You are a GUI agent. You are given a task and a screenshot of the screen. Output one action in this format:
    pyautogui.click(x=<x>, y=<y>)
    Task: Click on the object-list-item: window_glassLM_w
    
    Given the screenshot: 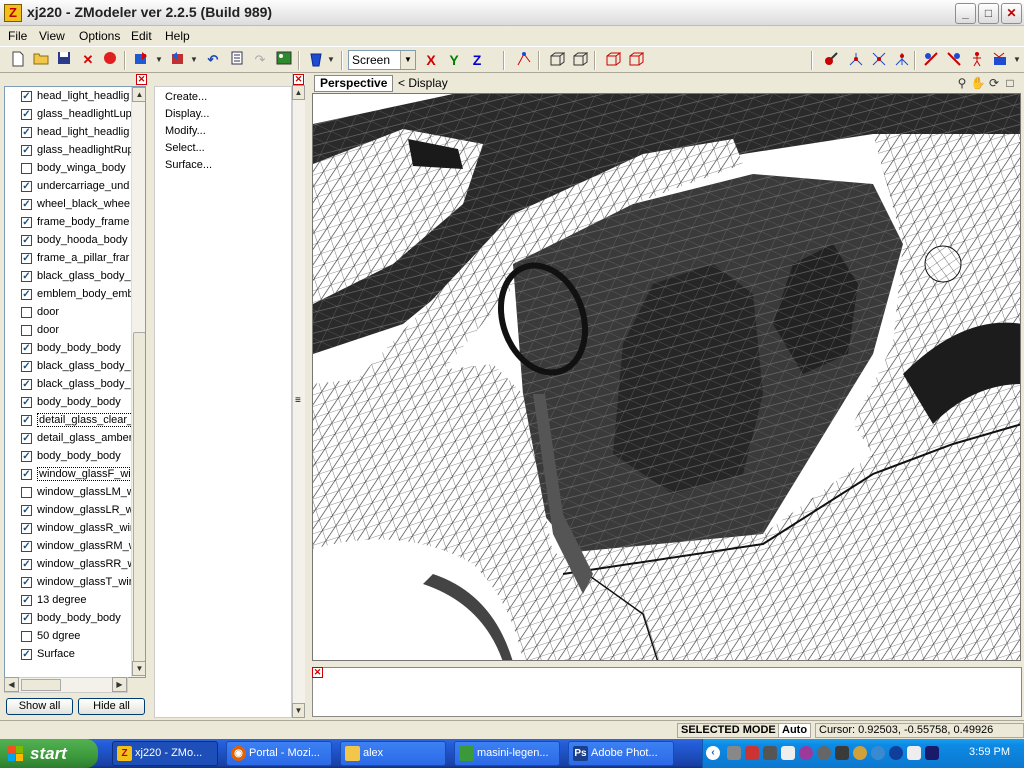 What is the action you would take?
    pyautogui.click(x=68, y=493)
    